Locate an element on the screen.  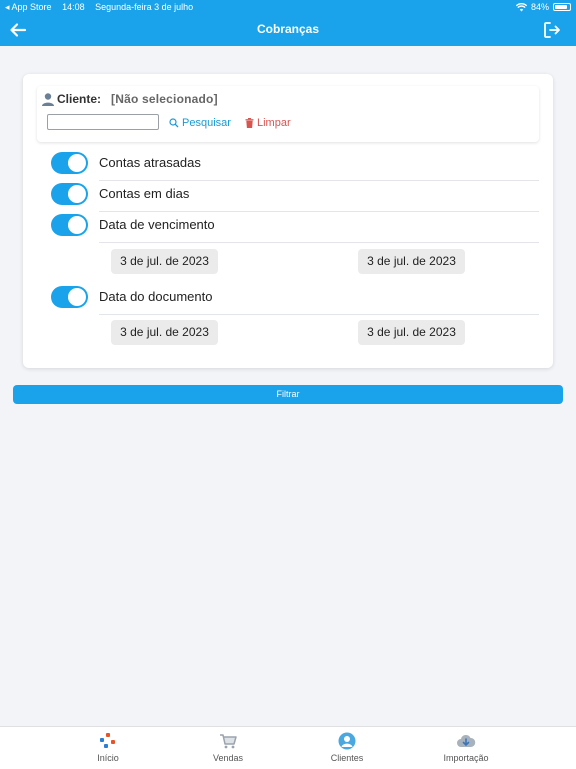
toggle-data-vencimento is located at coordinates (69, 225).